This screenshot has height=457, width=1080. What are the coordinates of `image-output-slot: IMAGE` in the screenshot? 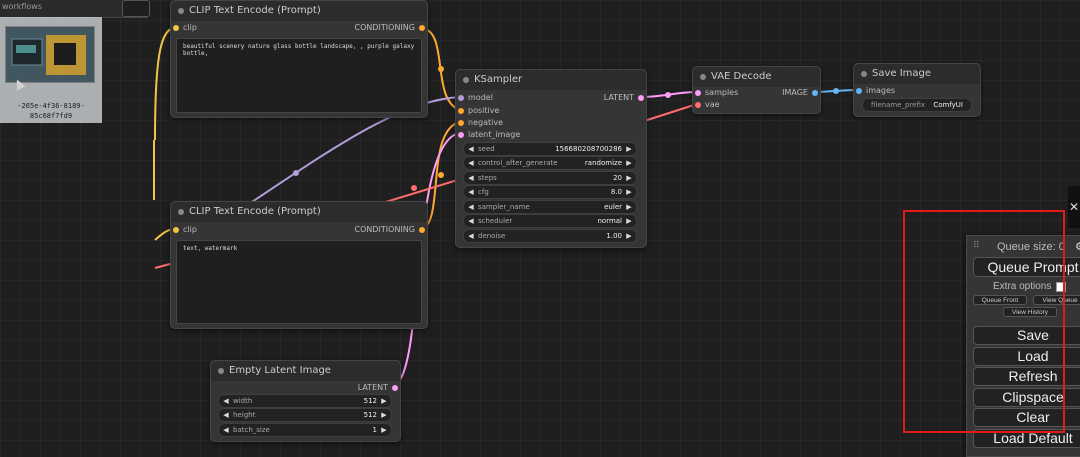 It's located at (801, 93).